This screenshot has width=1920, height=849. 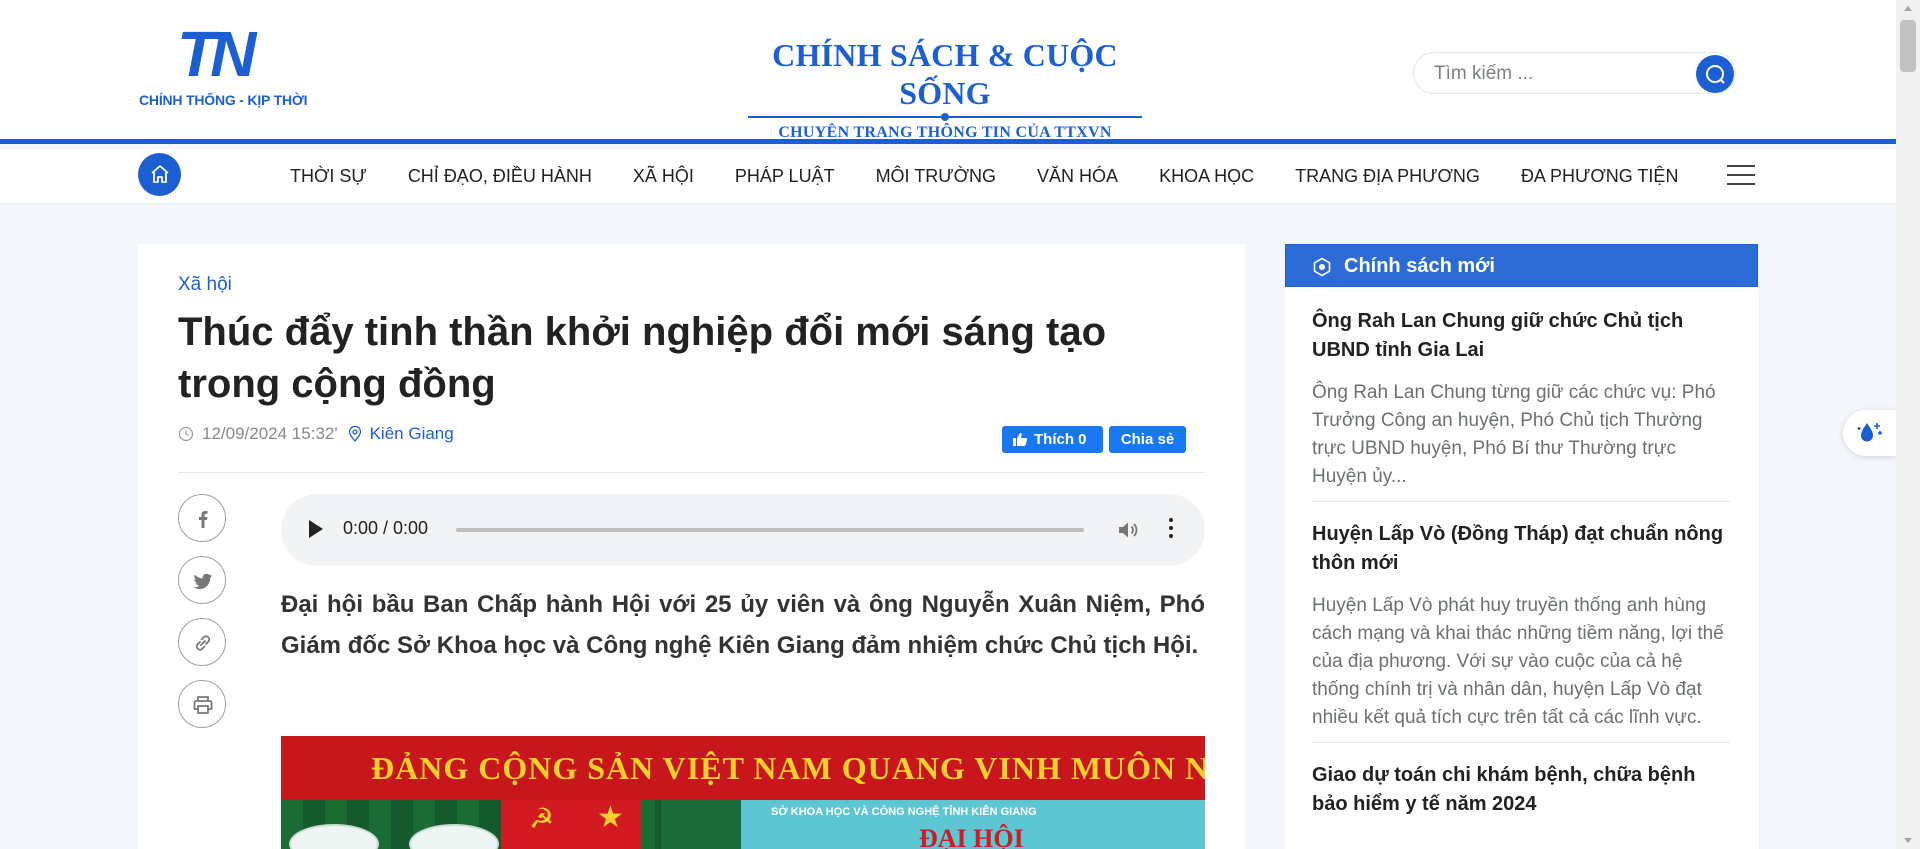 I want to click on facebook-like-button: Thích 0, so click(x=1052, y=439).